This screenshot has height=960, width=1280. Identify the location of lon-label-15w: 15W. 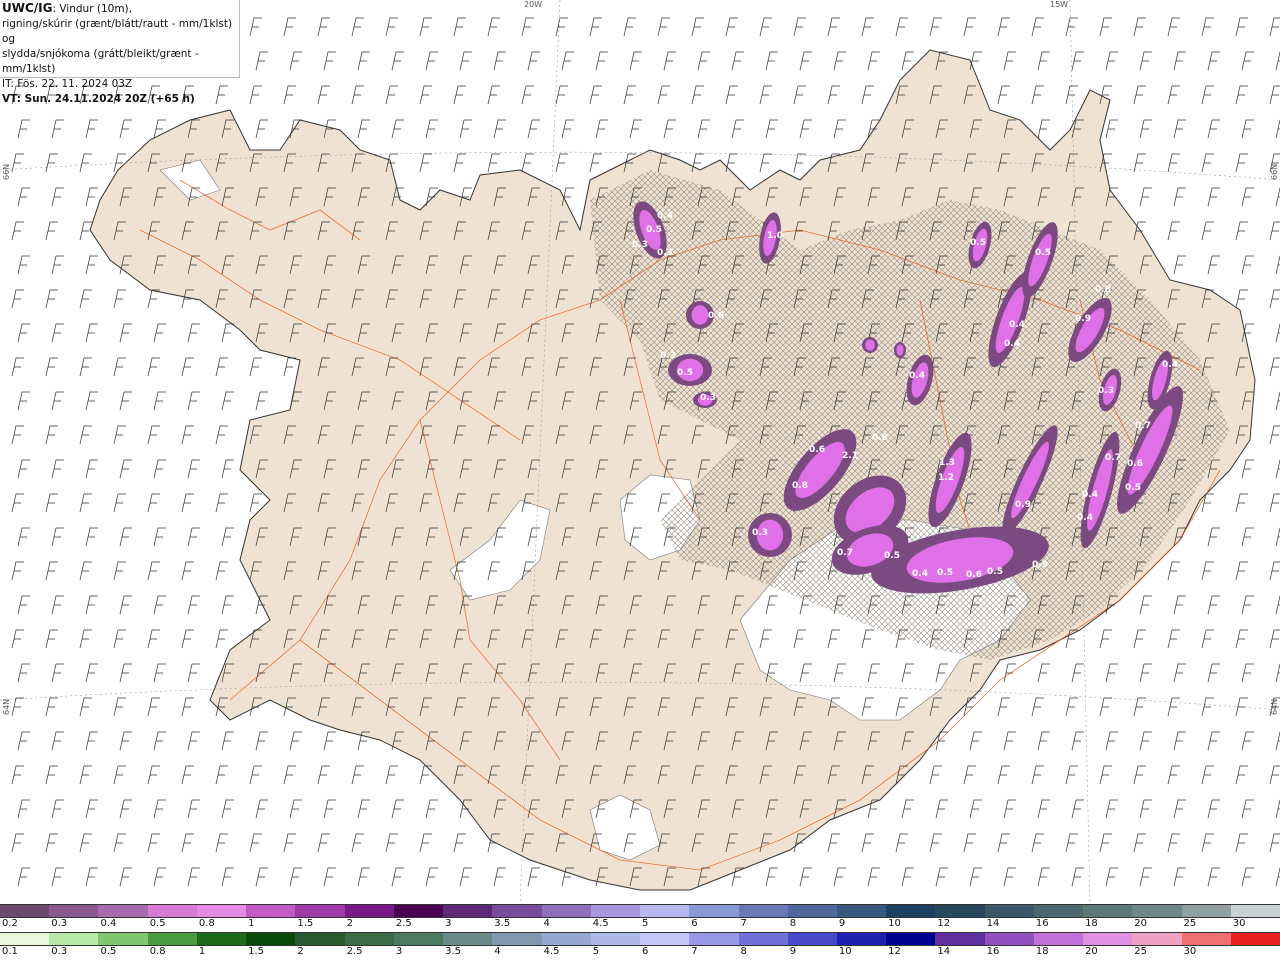
(1059, 4).